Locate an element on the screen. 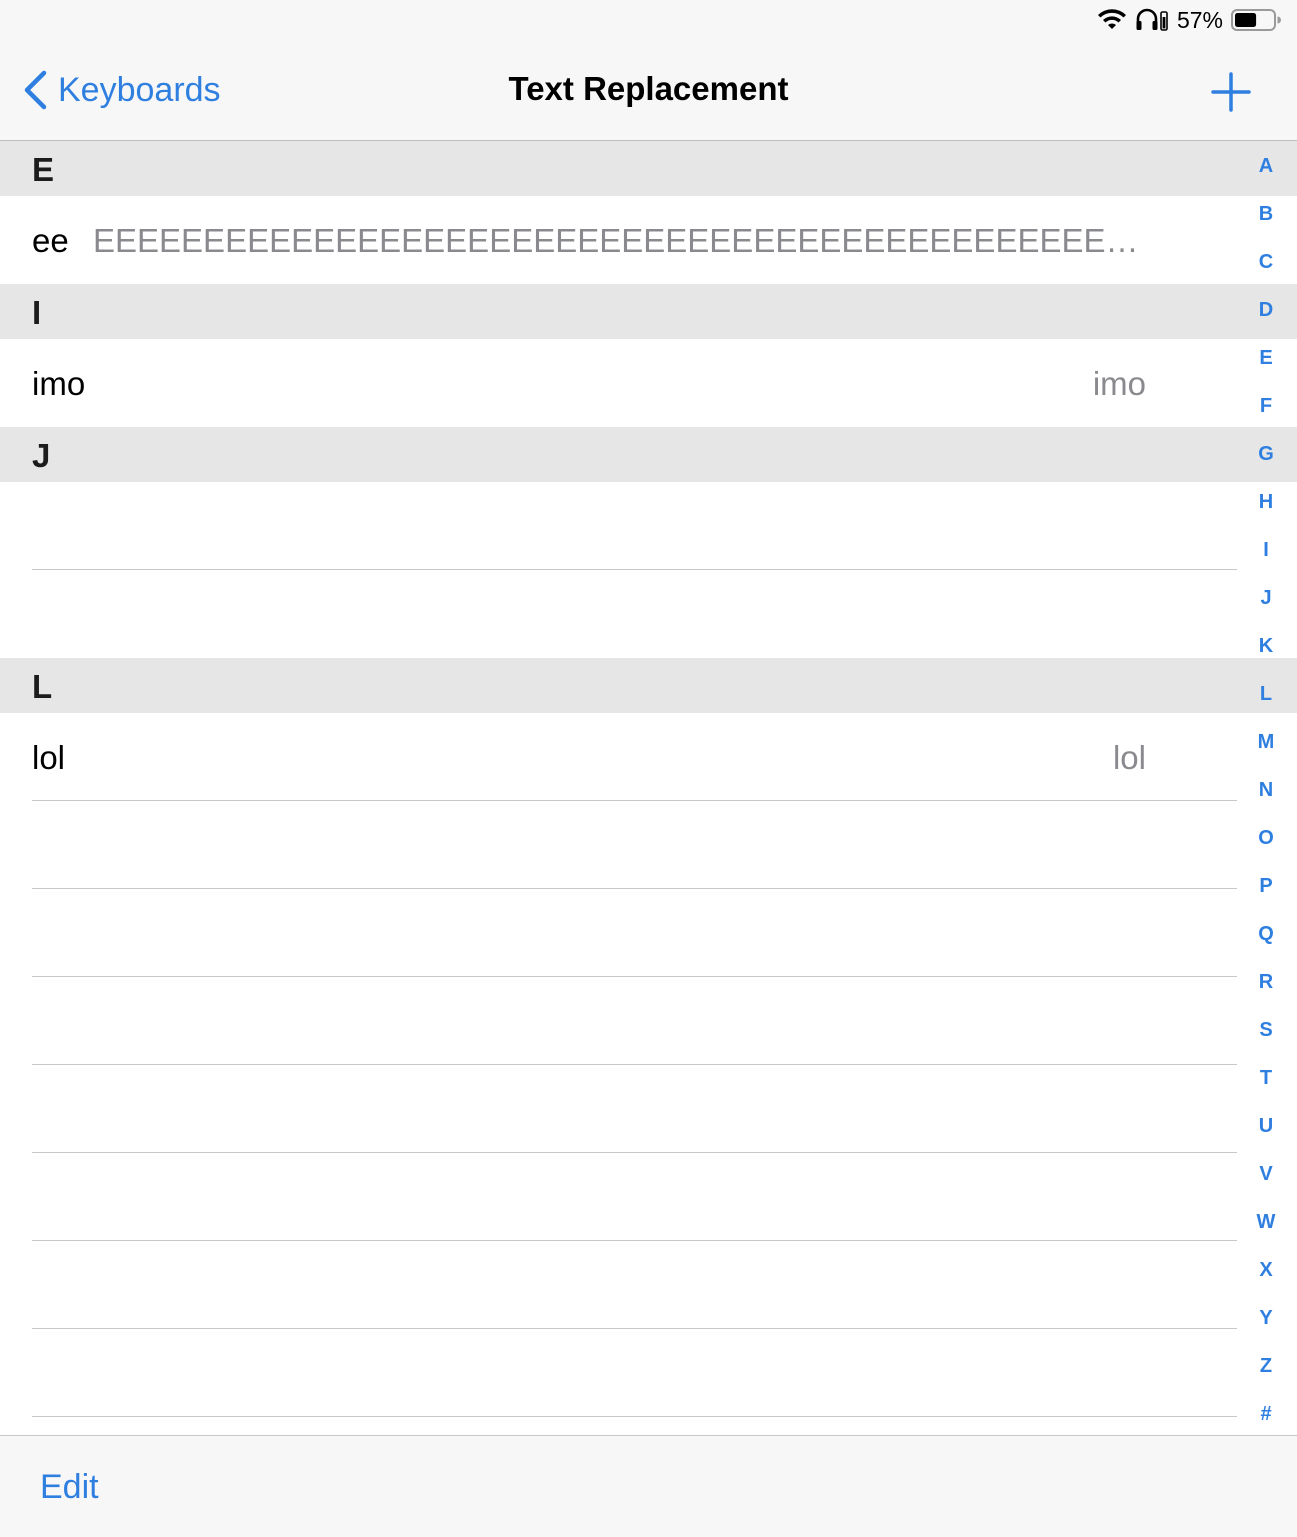  add-button is located at coordinates (1231, 92).